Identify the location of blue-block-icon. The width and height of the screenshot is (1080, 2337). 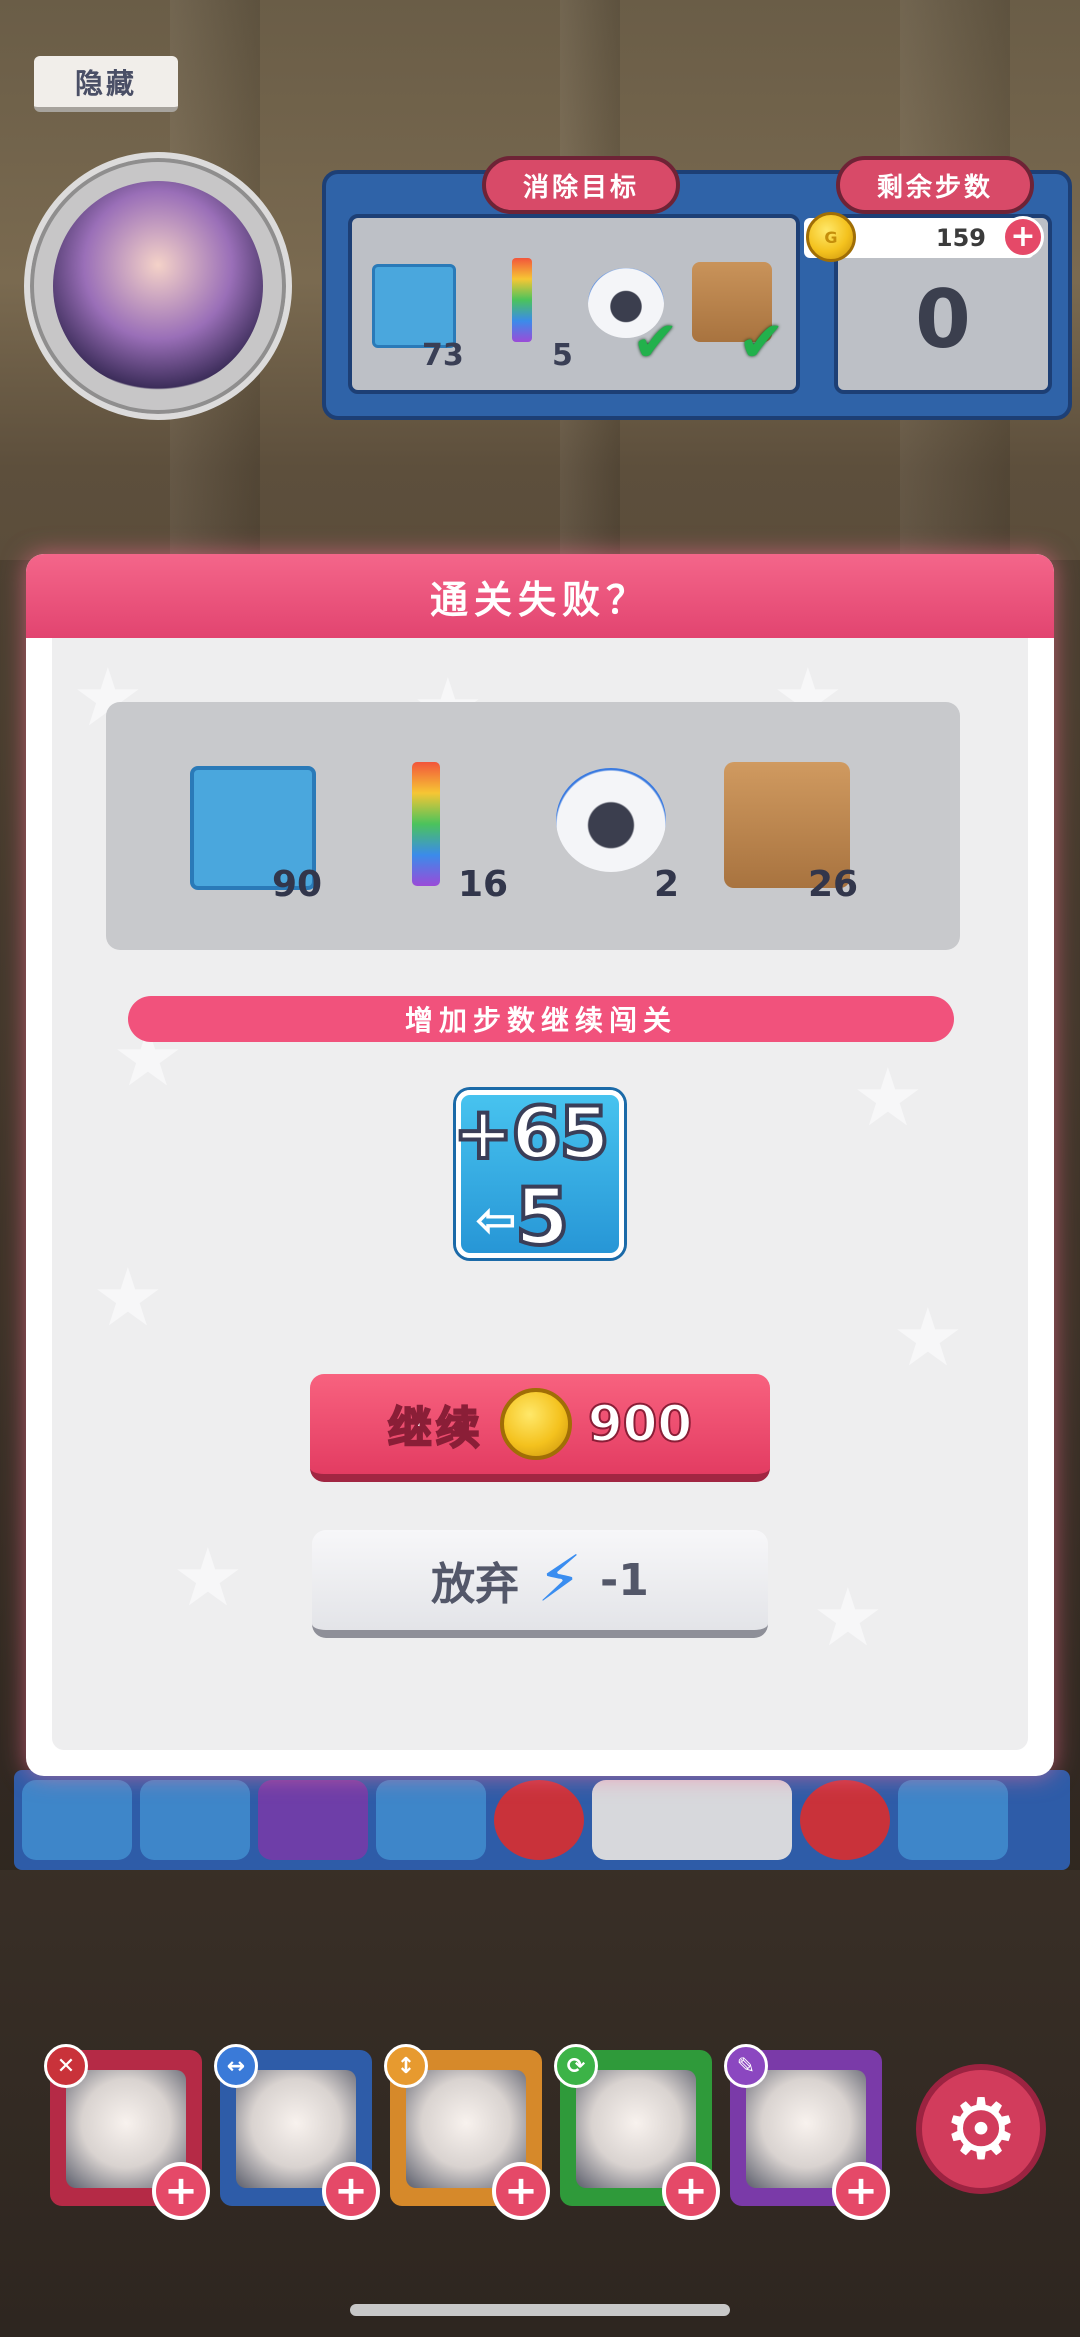
(414, 306).